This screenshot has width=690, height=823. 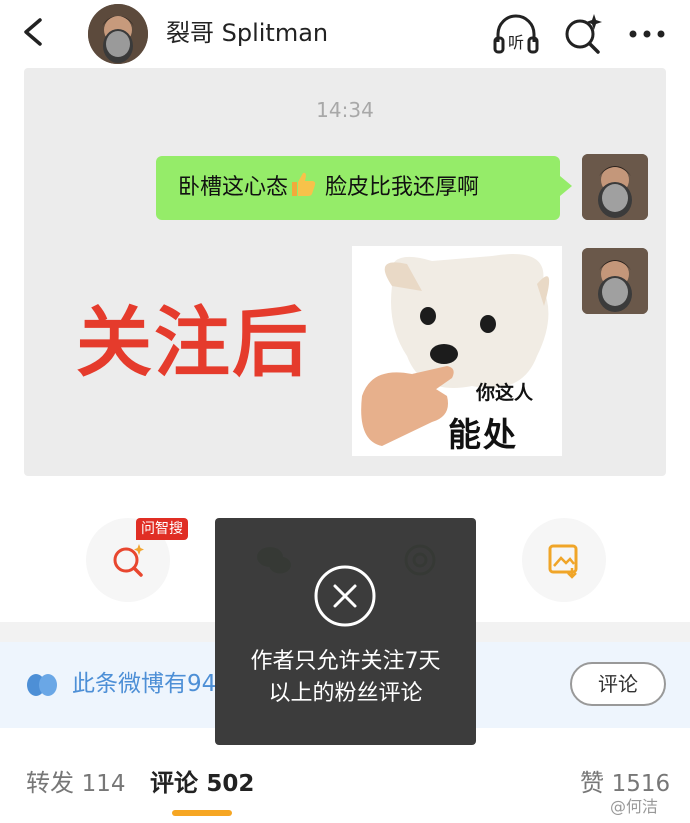 What do you see at coordinates (202, 783) in the screenshot?
I see `tab-comment: 评论 502` at bounding box center [202, 783].